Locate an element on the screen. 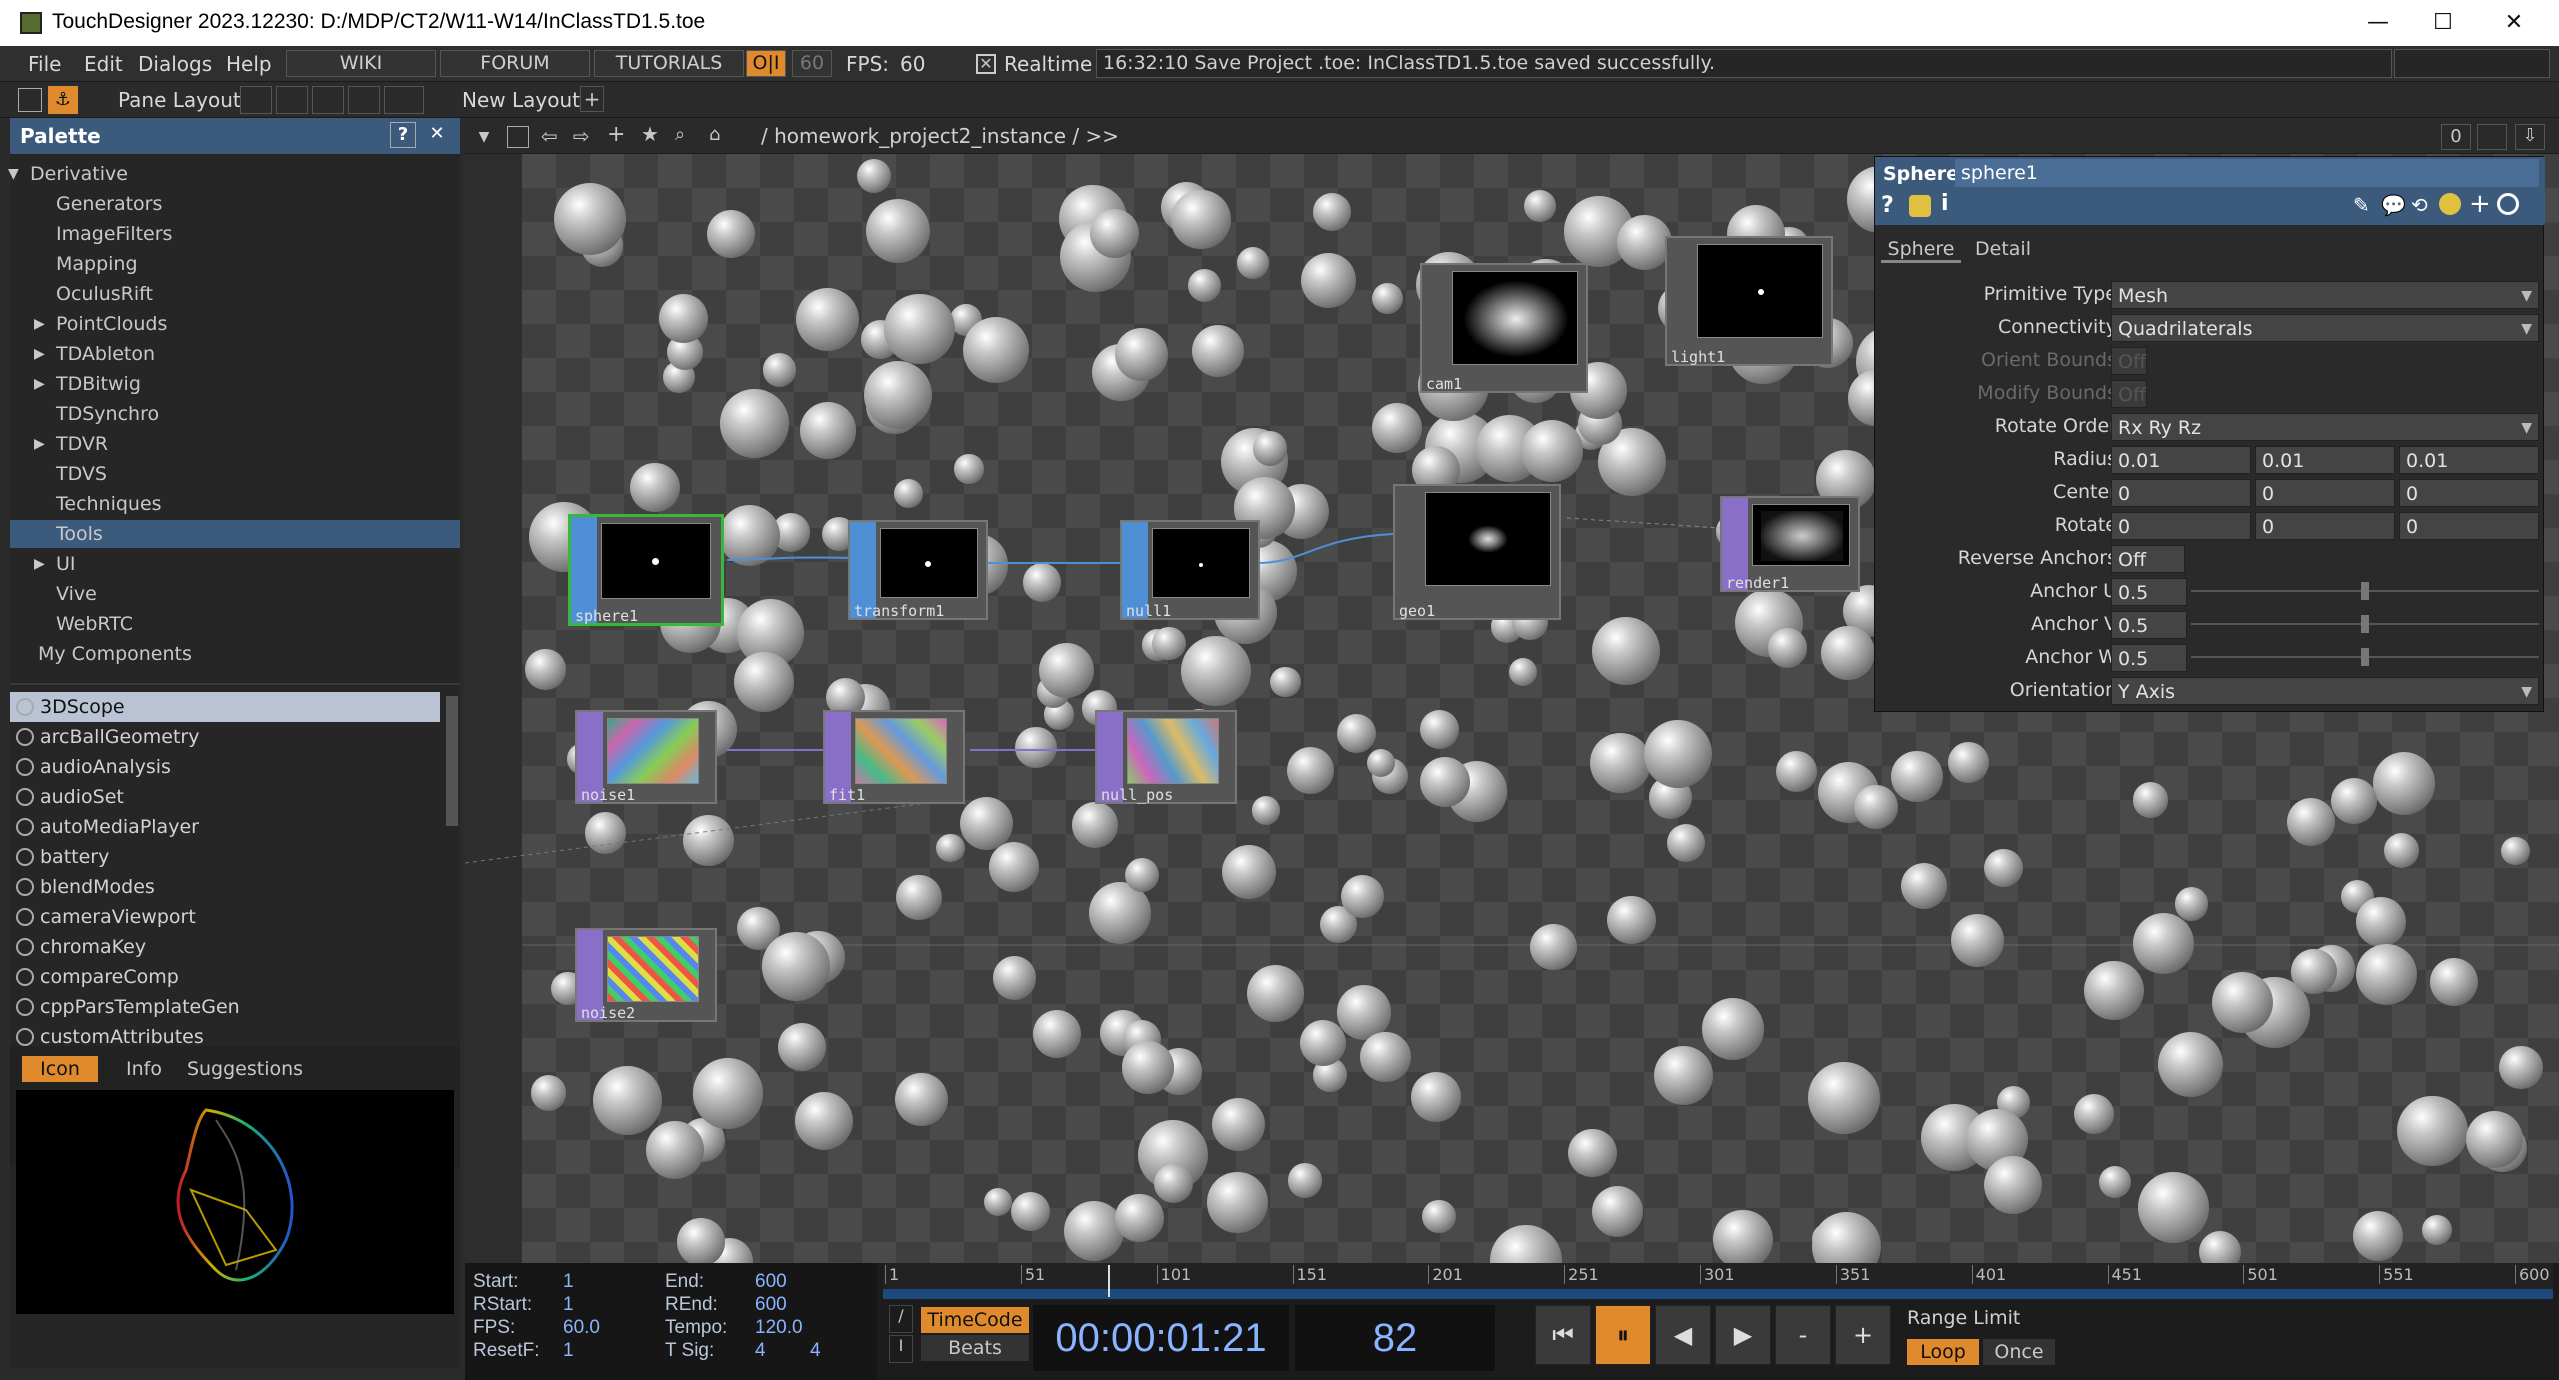 The image size is (2559, 1380). node-cam1: cam1 is located at coordinates (1504, 328).